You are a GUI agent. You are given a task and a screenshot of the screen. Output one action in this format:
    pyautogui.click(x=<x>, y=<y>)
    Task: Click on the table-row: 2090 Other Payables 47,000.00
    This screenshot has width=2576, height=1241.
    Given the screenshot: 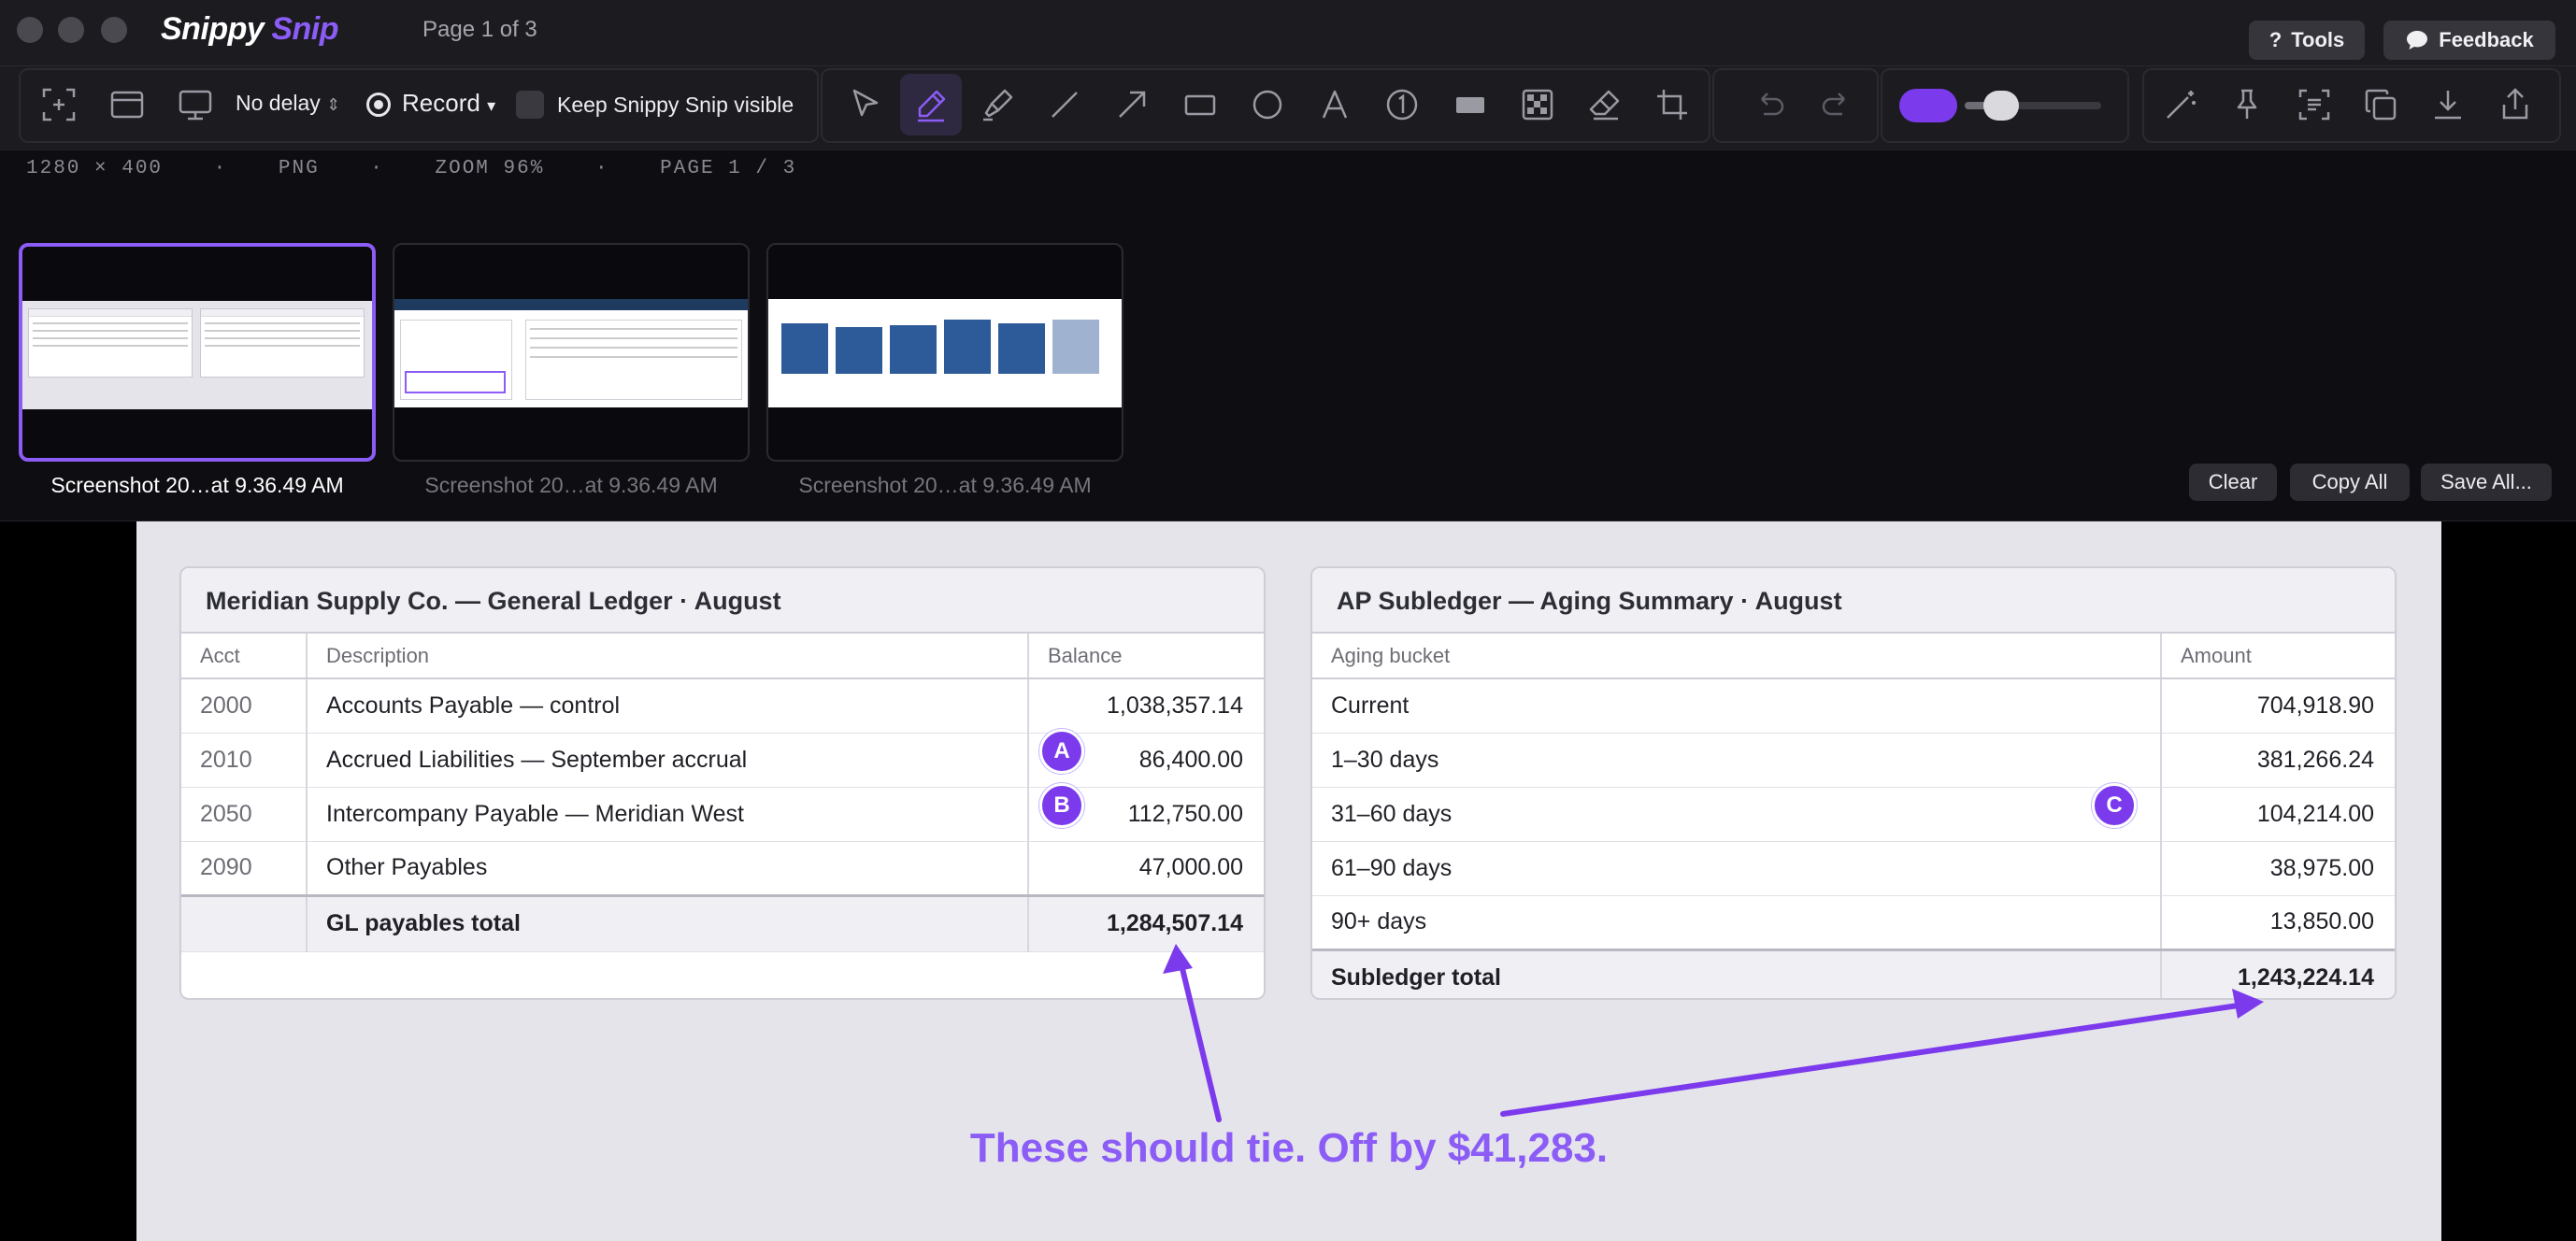 What is the action you would take?
    pyautogui.click(x=722, y=868)
    